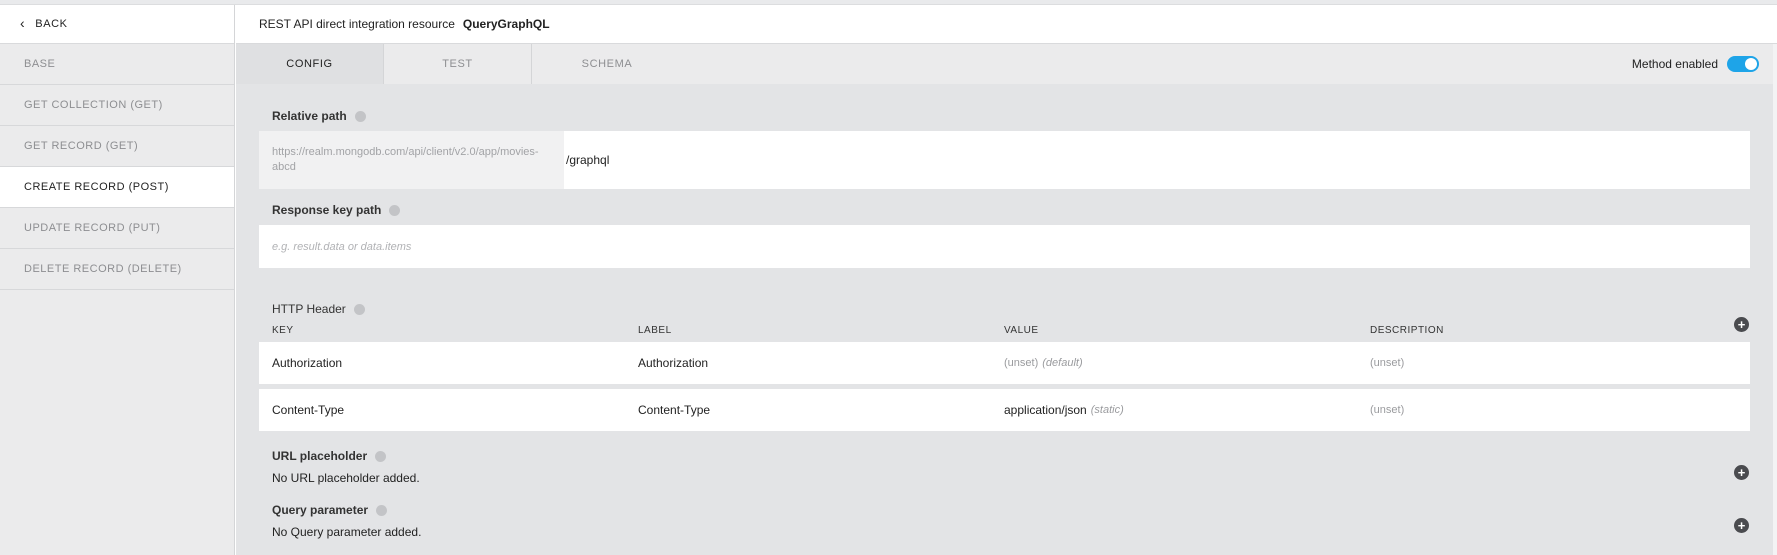  I want to click on sidebar-item-label: DELETE RECORD (DELETE), so click(103, 269).